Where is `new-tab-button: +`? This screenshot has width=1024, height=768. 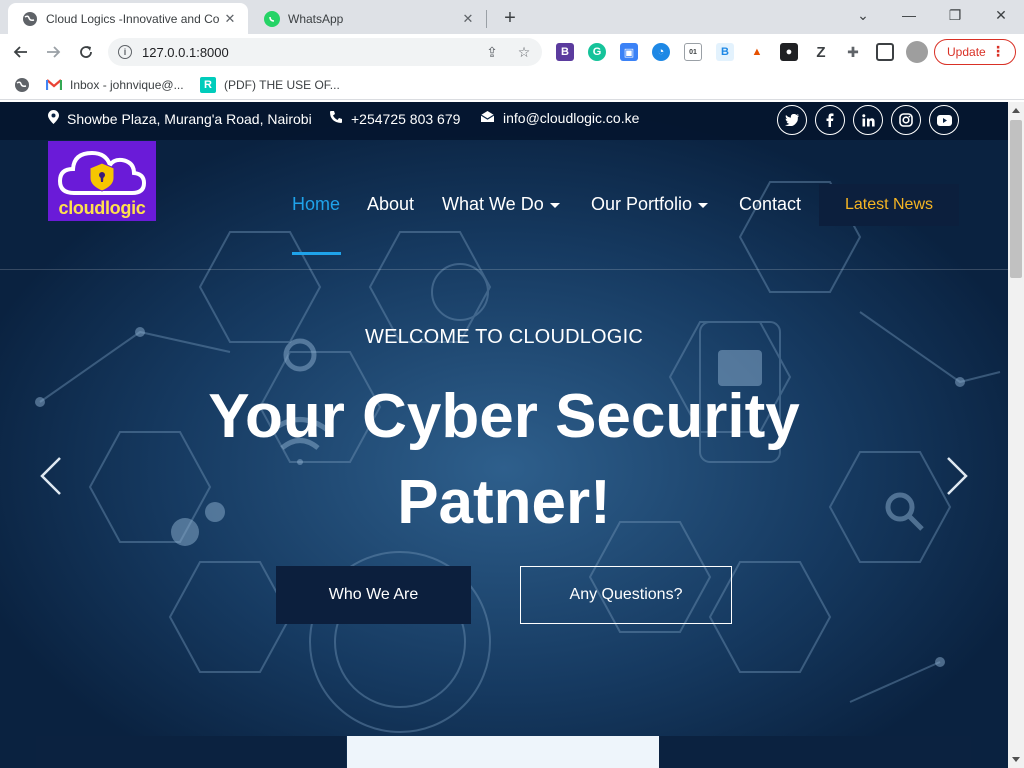 new-tab-button: + is located at coordinates (510, 18).